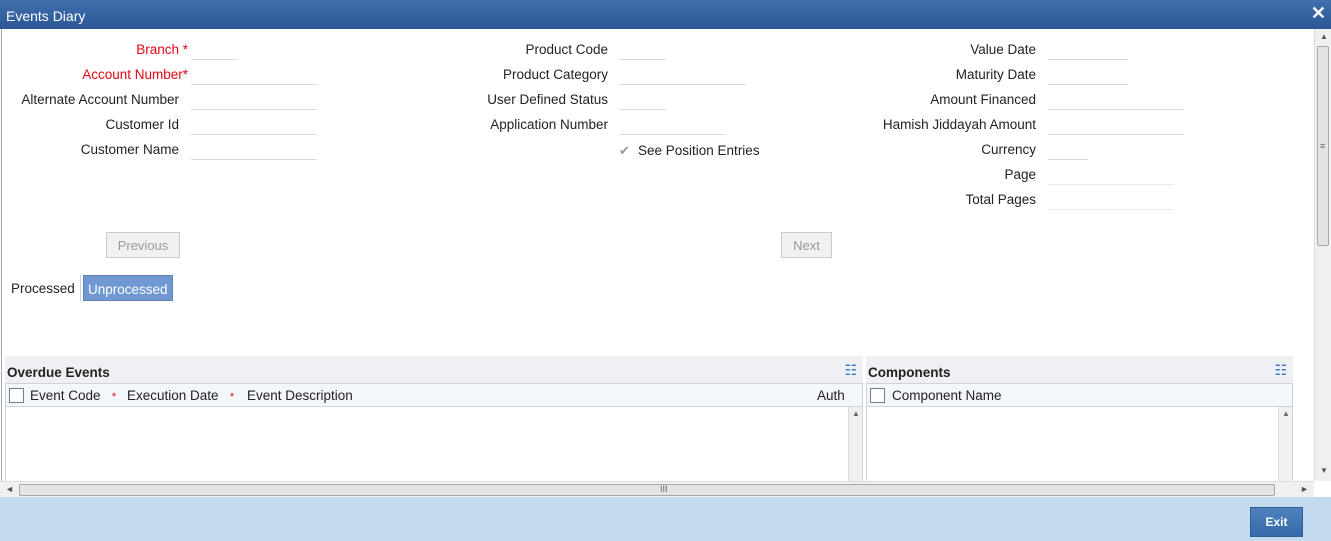 The height and width of the screenshot is (541, 1331). What do you see at coordinates (142, 124) in the screenshot?
I see `customer-id-label: Customer Id` at bounding box center [142, 124].